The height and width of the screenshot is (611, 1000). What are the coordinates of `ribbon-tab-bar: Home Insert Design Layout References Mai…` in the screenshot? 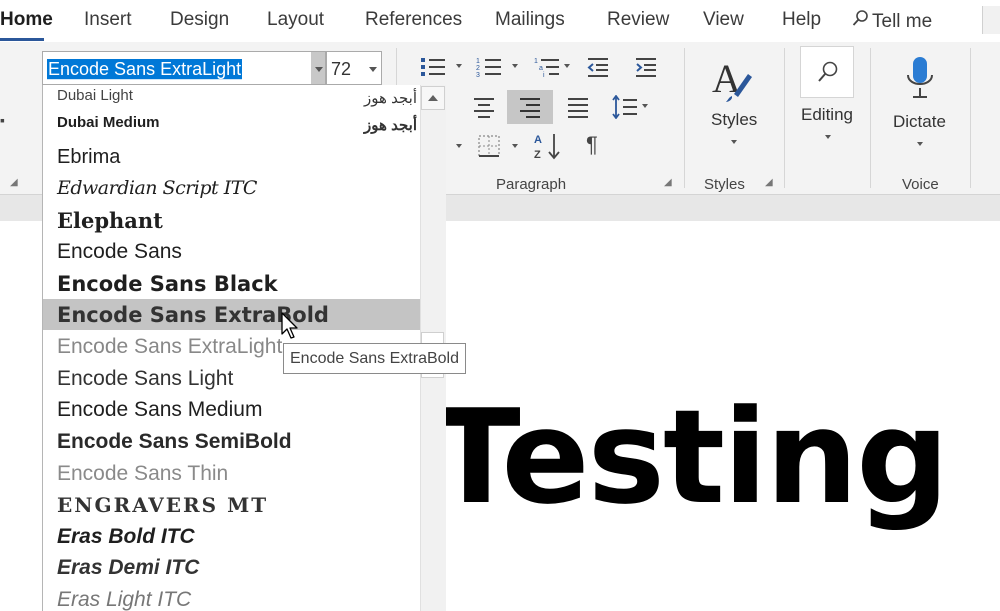 It's located at (500, 21).